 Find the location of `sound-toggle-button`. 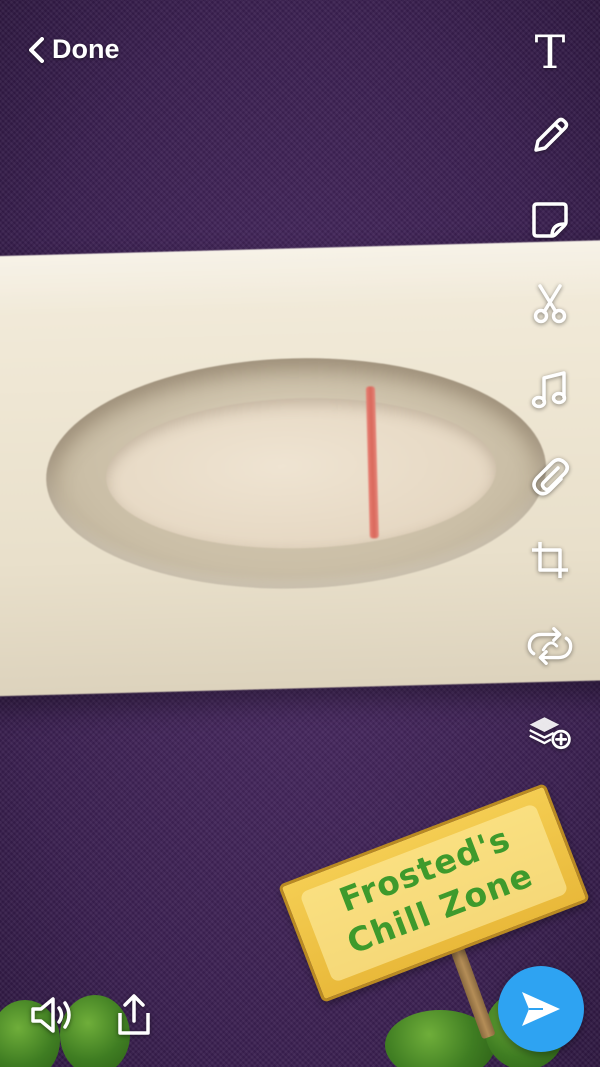

sound-toggle-button is located at coordinates (52, 1015).